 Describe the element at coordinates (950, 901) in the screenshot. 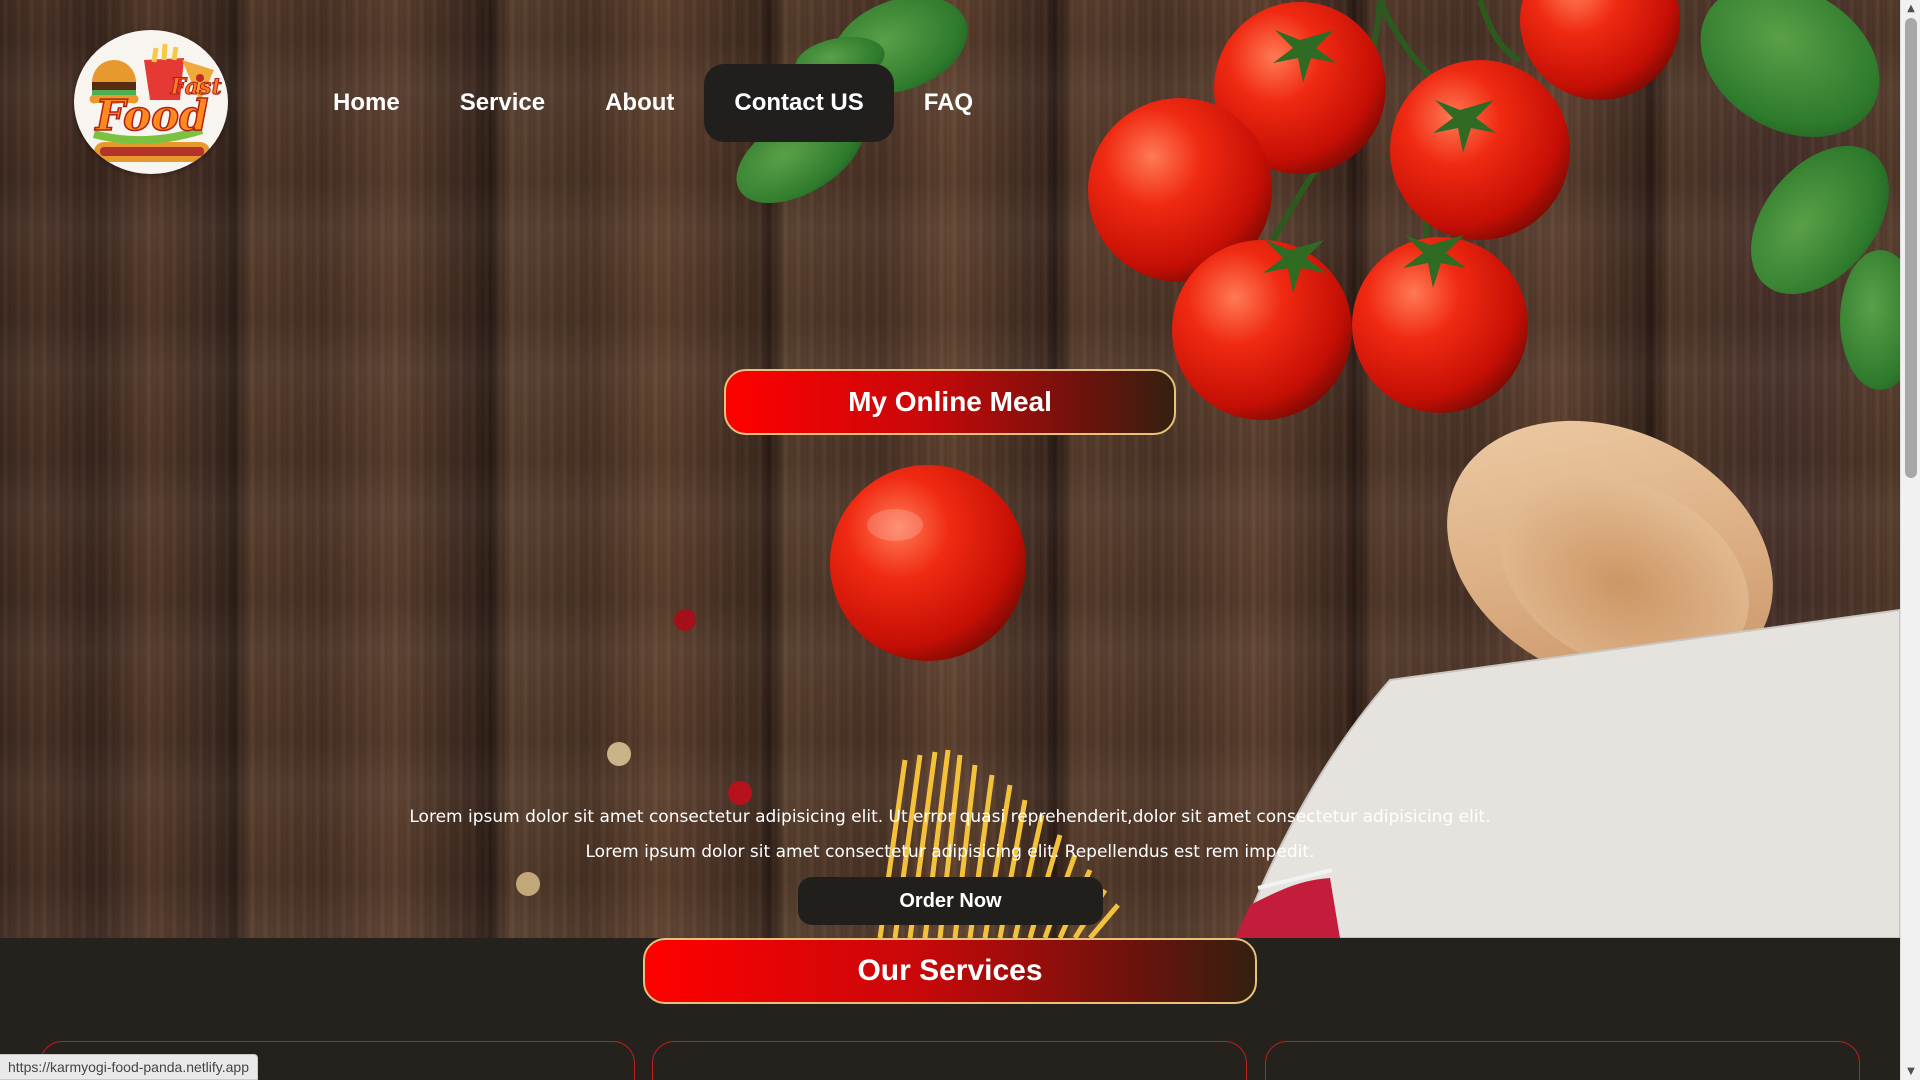

I see `order-now-button: Order Now` at that location.